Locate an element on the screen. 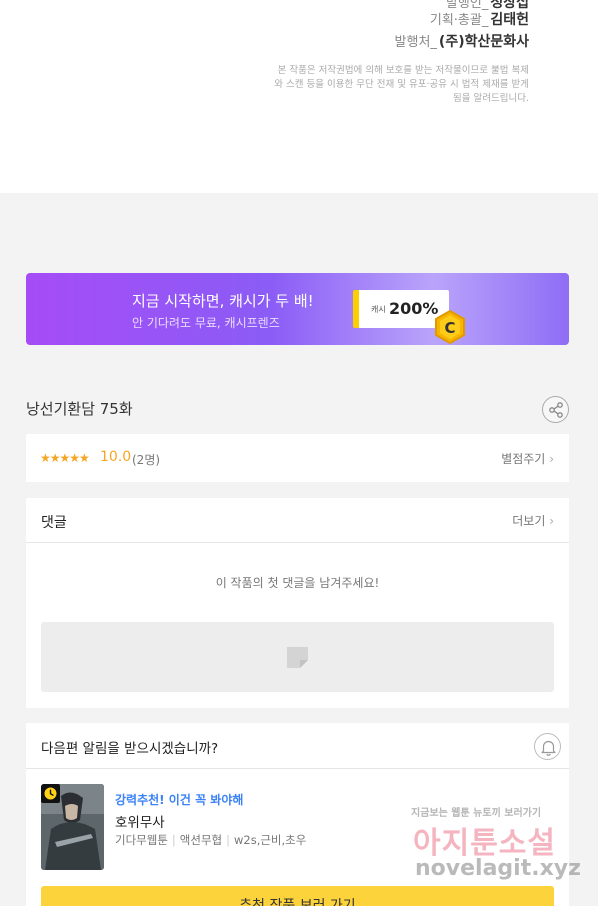  credit-value: (주)학산문화사 is located at coordinates (483, 42).